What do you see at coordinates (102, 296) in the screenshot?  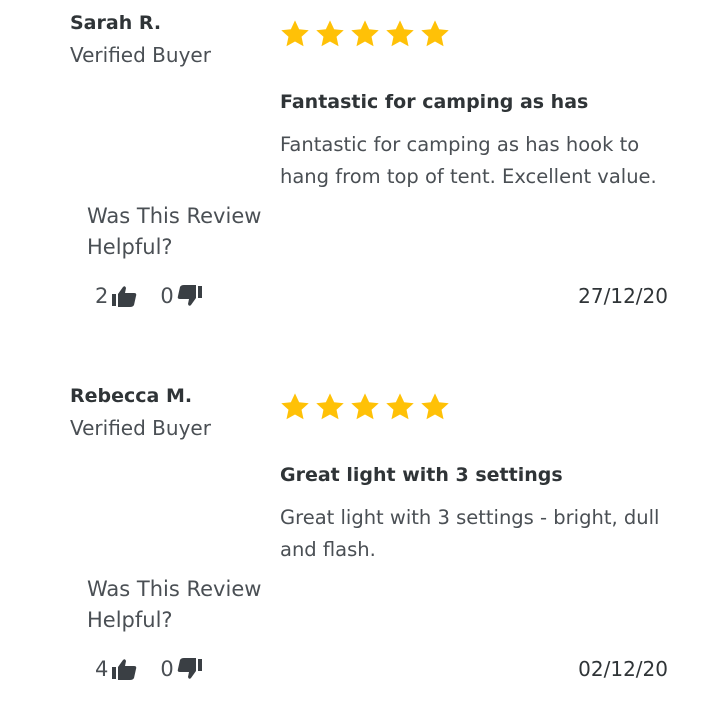 I see `thumbs-up-count: 2` at bounding box center [102, 296].